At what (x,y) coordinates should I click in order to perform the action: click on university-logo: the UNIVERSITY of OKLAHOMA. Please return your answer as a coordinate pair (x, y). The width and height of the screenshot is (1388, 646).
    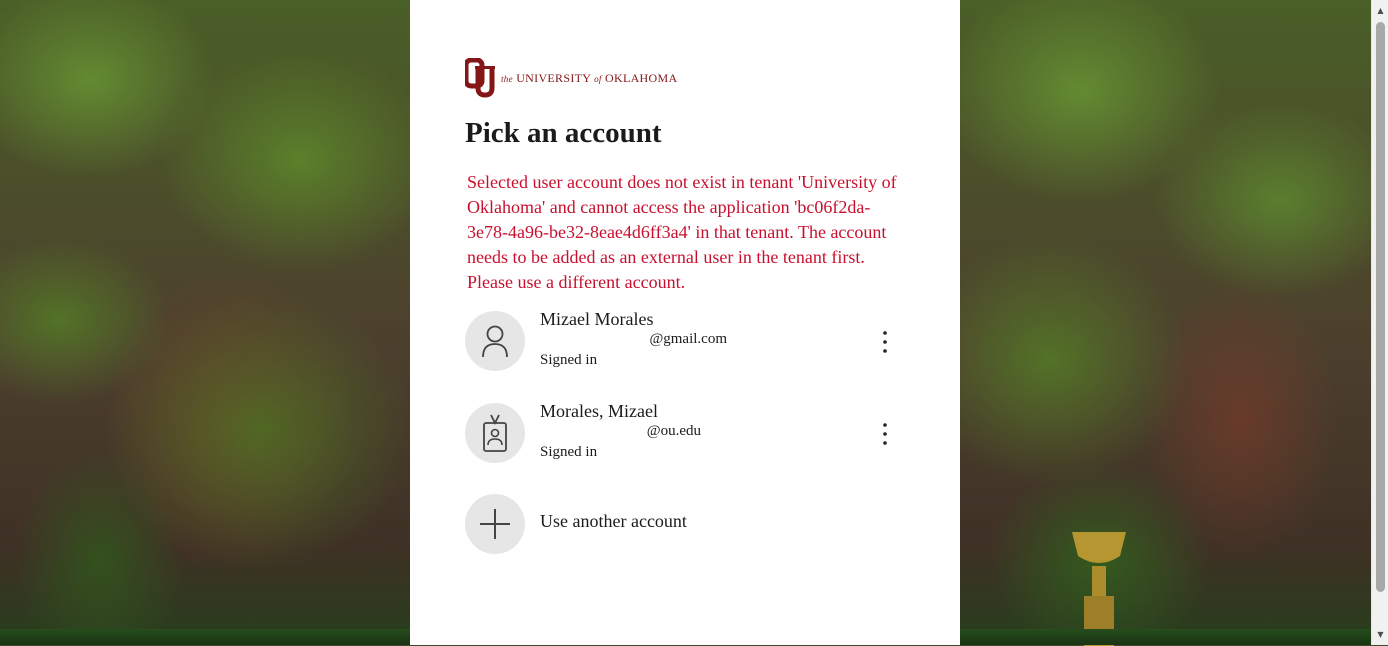
    Looking at the image, I should click on (571, 78).